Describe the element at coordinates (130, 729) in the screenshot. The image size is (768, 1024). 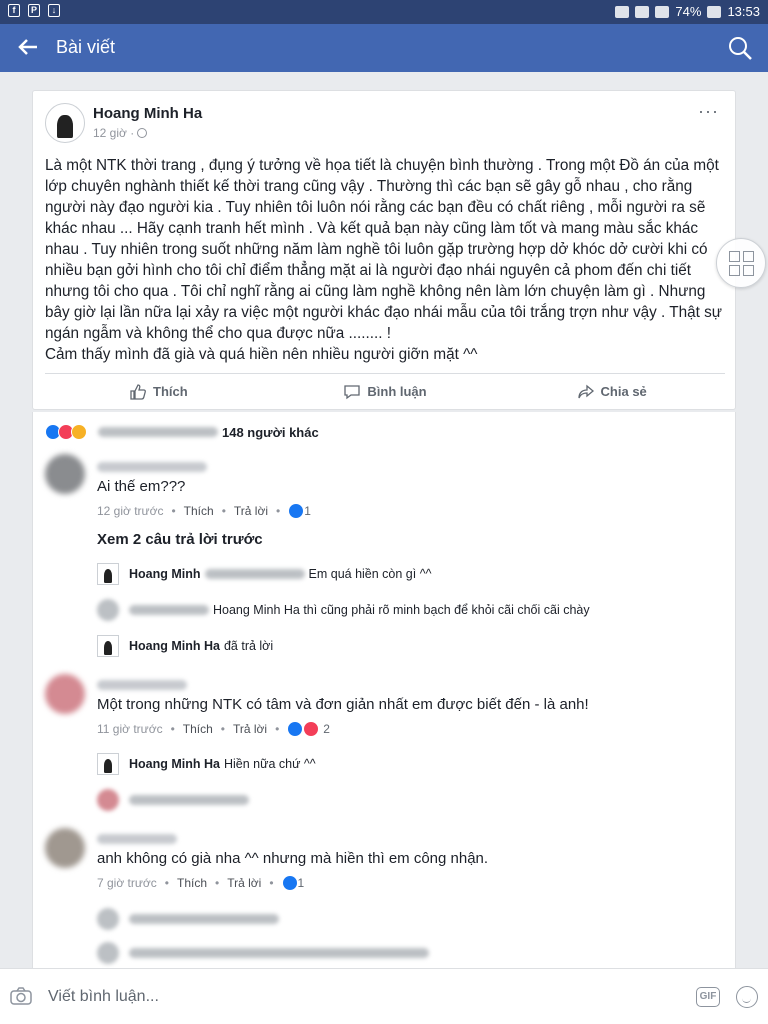
I see `comment-time: 11 giờ trước` at that location.